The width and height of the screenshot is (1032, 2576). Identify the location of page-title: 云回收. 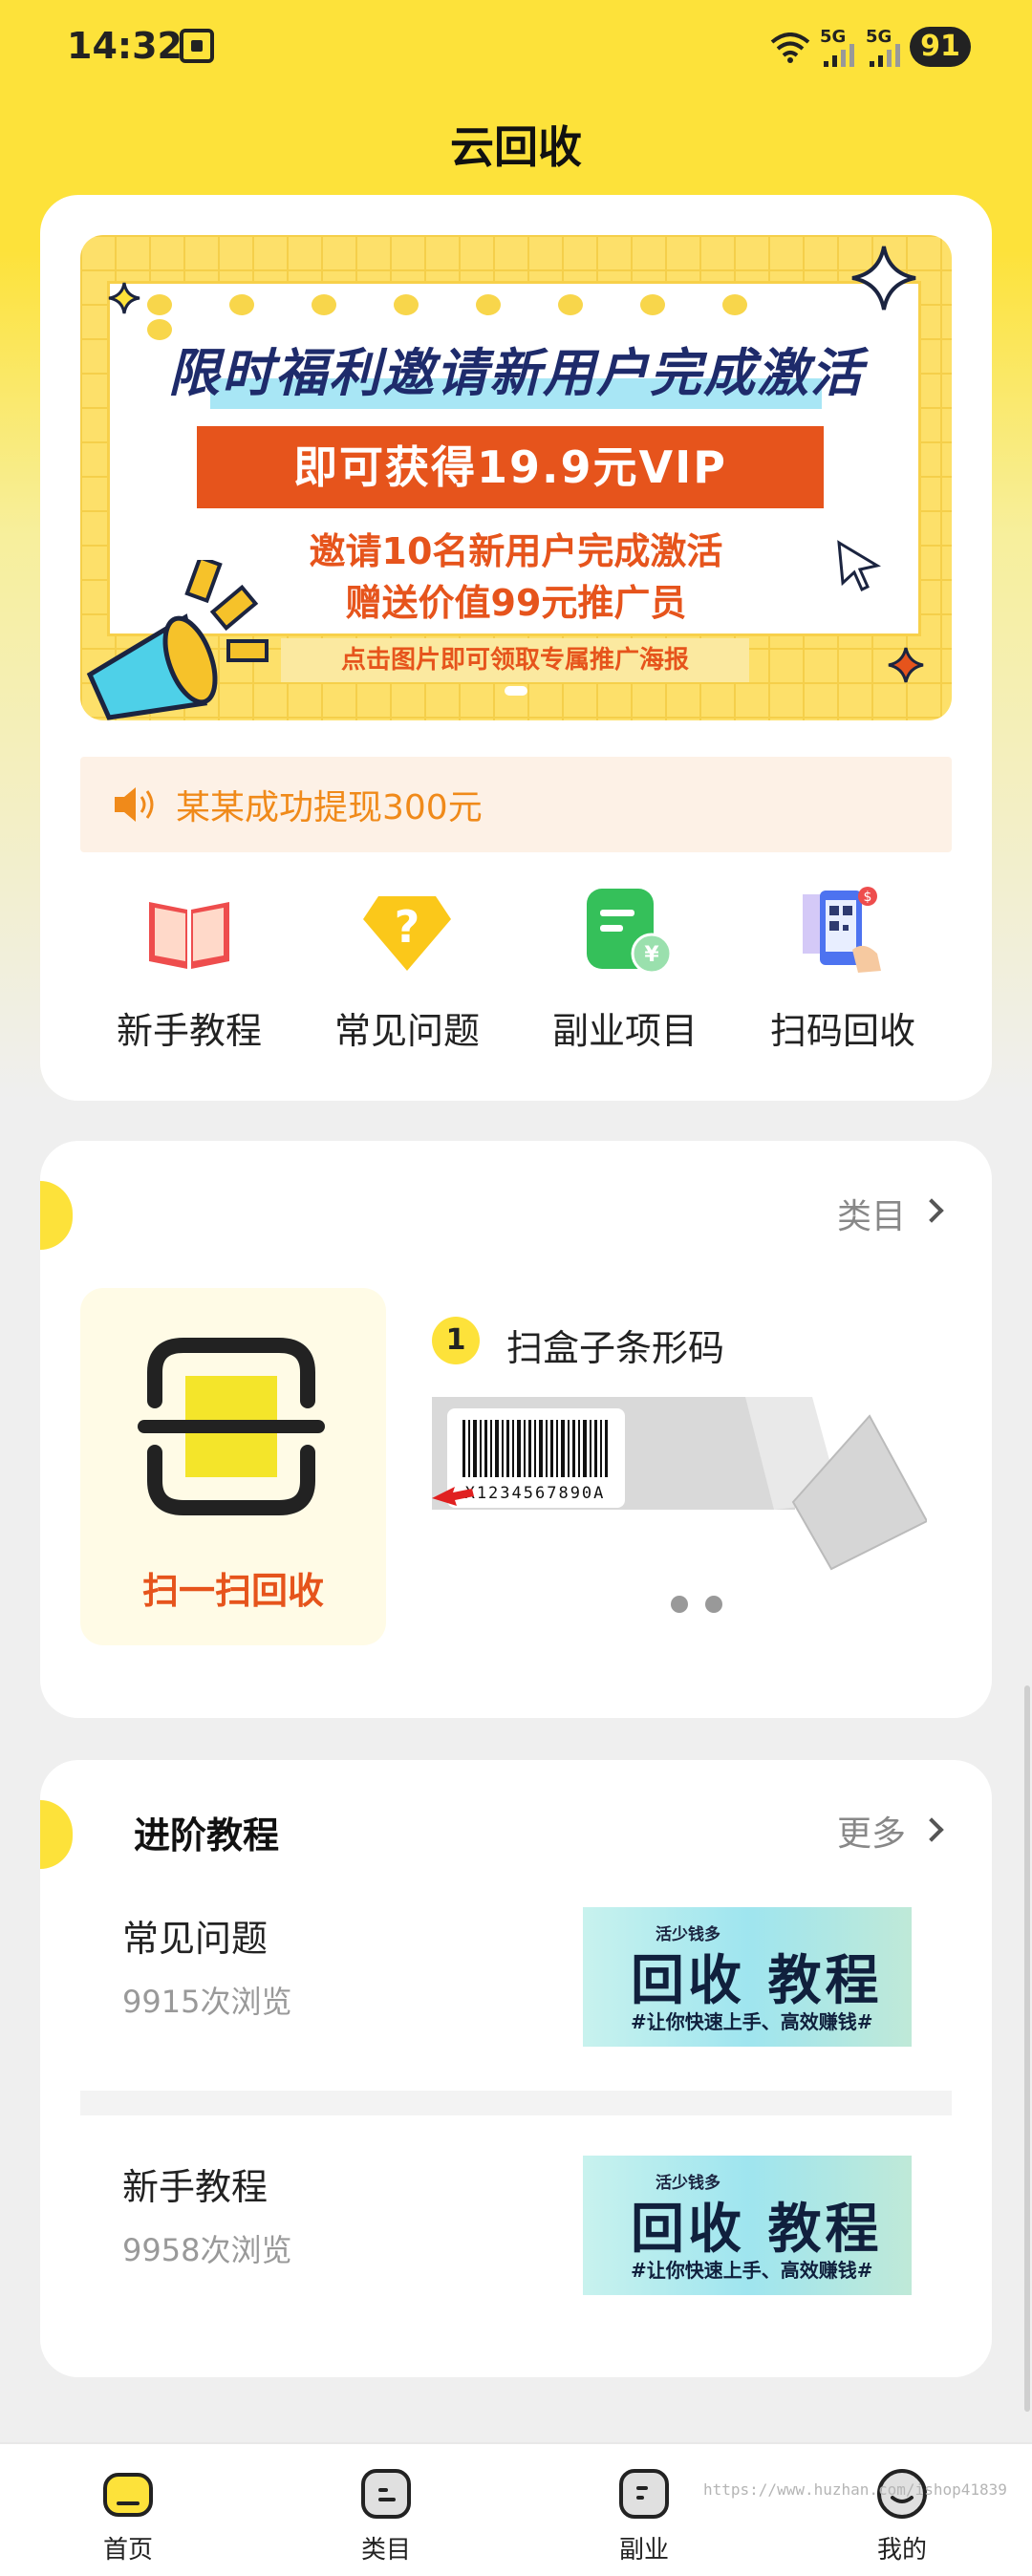
(516, 147).